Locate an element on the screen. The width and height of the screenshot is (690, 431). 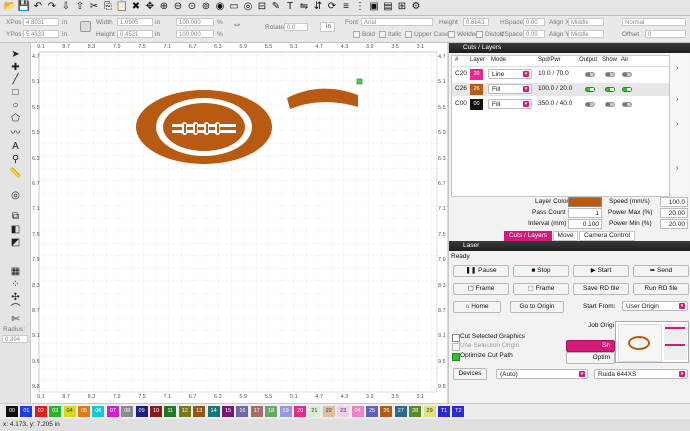
ypos-input: 5.4333 is located at coordinates (41, 34).